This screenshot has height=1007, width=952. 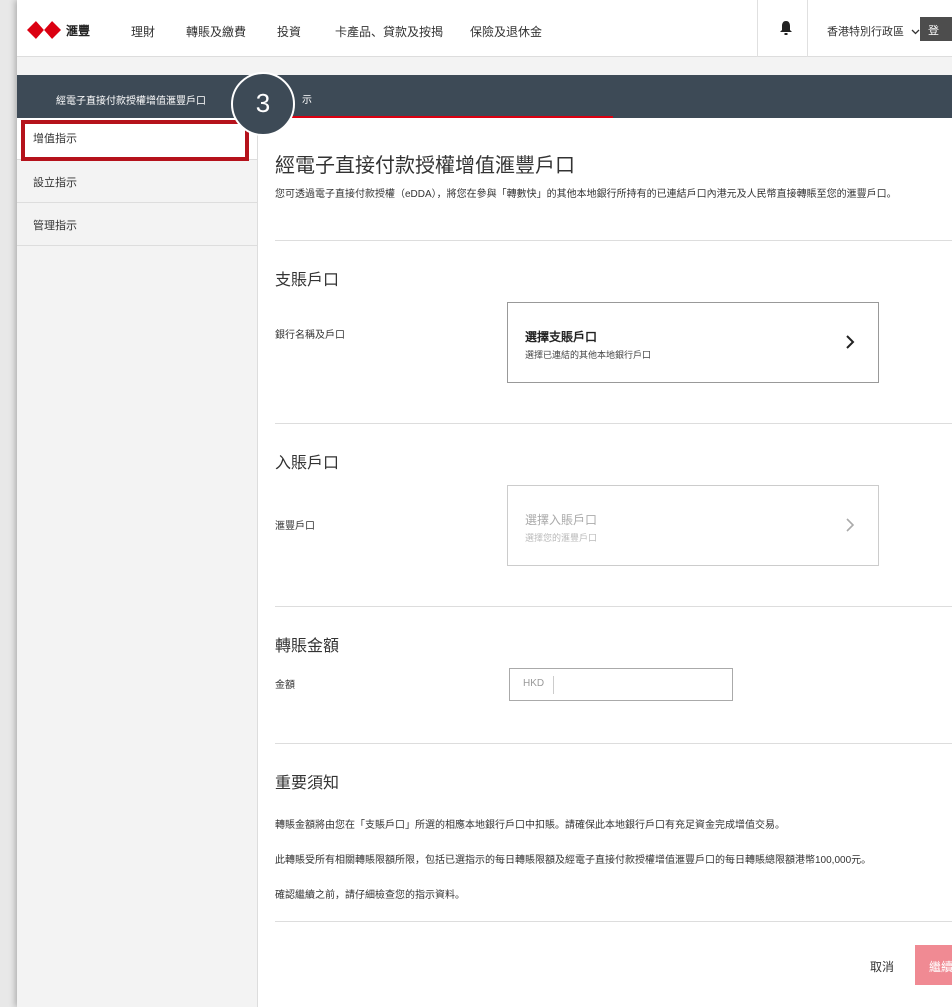 I want to click on region-selector: 香港特別行政區, so click(x=873, y=31).